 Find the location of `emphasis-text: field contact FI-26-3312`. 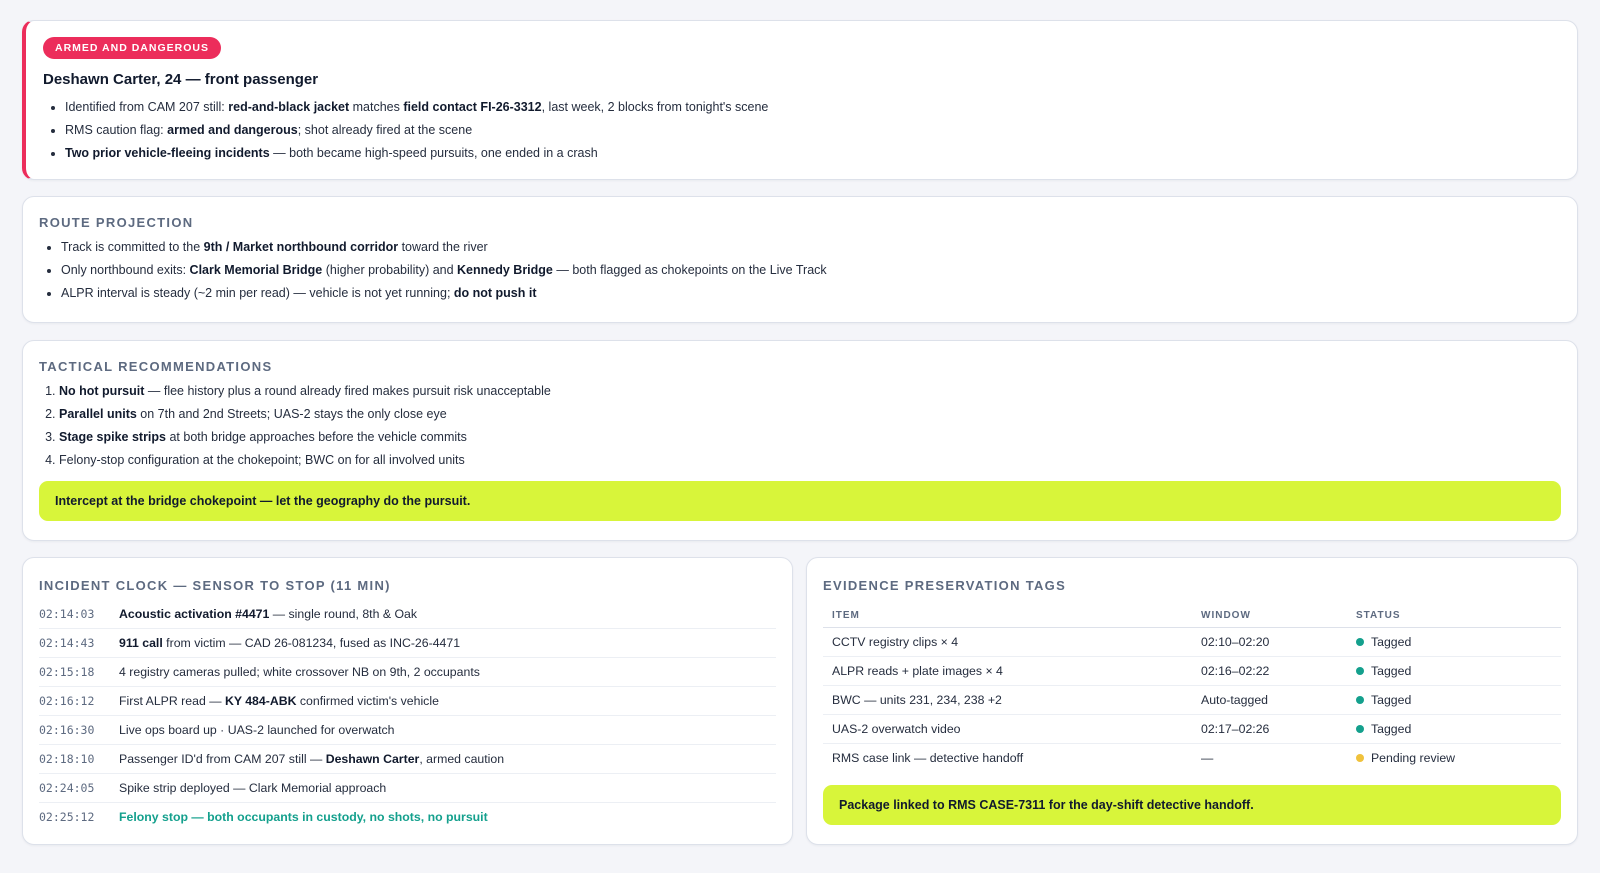

emphasis-text: field contact FI-26-3312 is located at coordinates (472, 107).